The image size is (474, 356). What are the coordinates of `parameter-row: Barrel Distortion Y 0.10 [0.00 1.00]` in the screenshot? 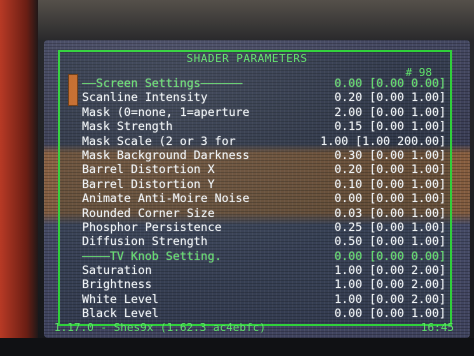 It's located at (265, 184).